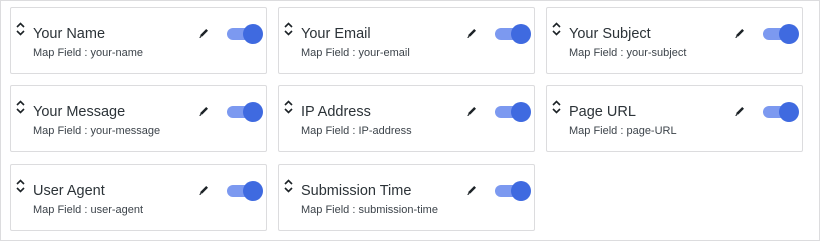 The height and width of the screenshot is (241, 820). I want to click on field-card-ip-address: IP Address Map Field : IP-address, so click(406, 118).